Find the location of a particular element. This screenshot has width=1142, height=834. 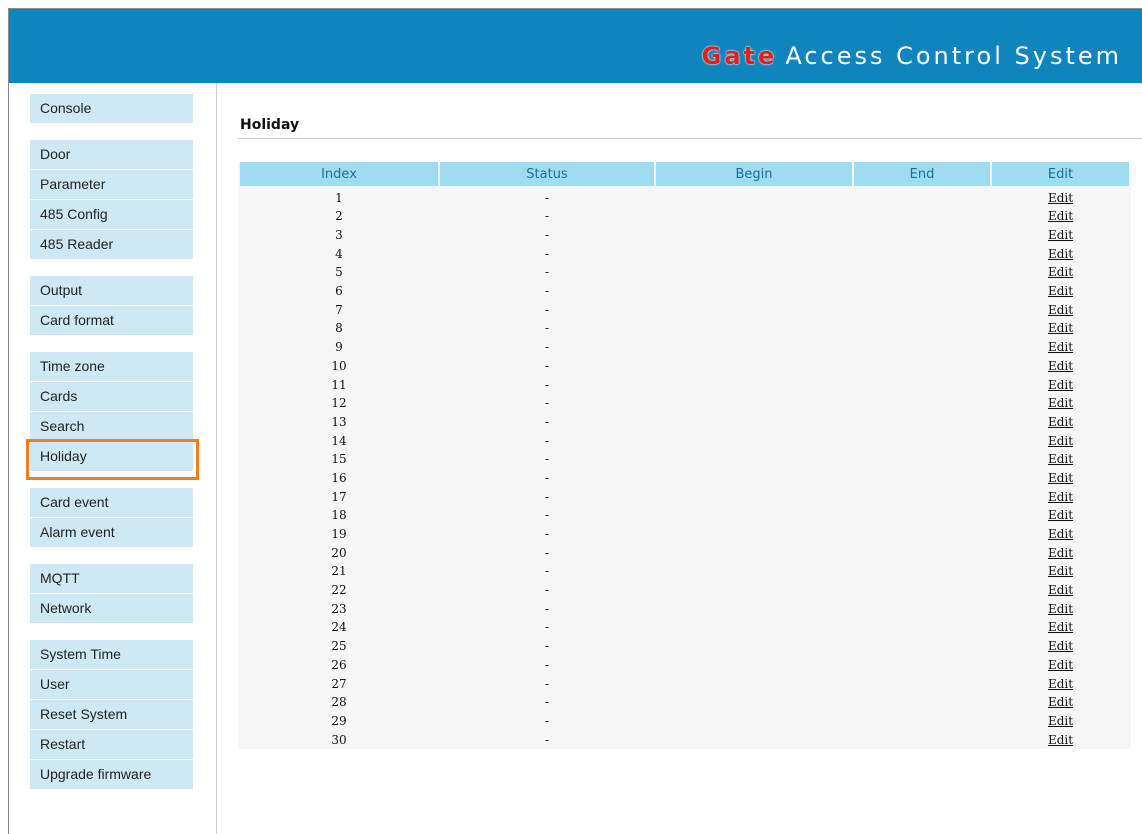

cell-index: 16 is located at coordinates (339, 477).